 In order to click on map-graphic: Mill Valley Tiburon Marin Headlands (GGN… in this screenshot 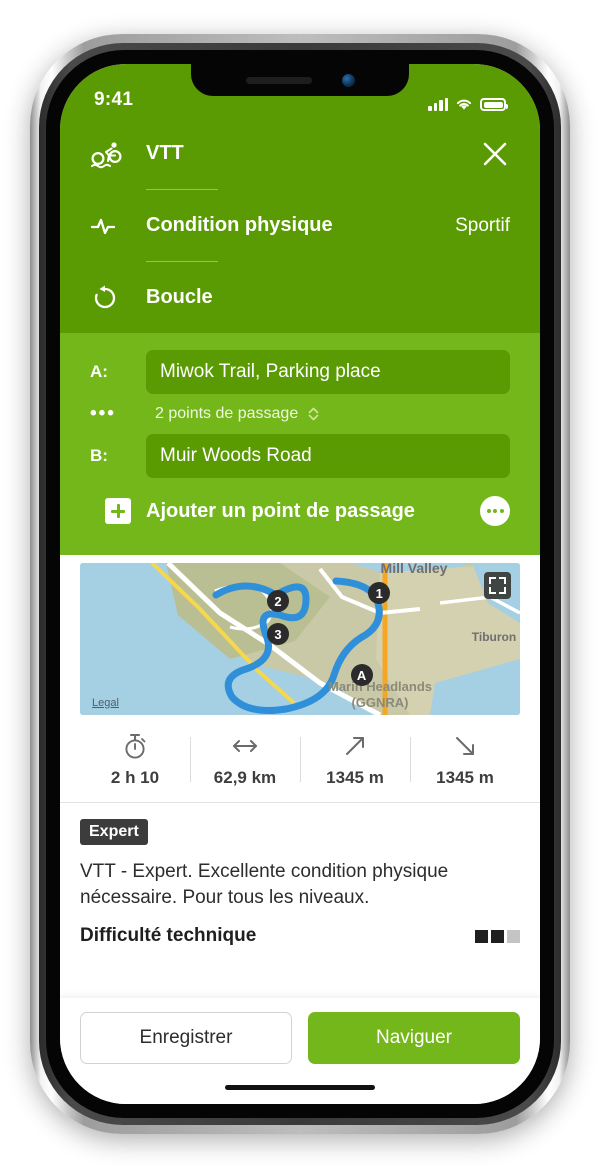, I will do `click(300, 639)`.